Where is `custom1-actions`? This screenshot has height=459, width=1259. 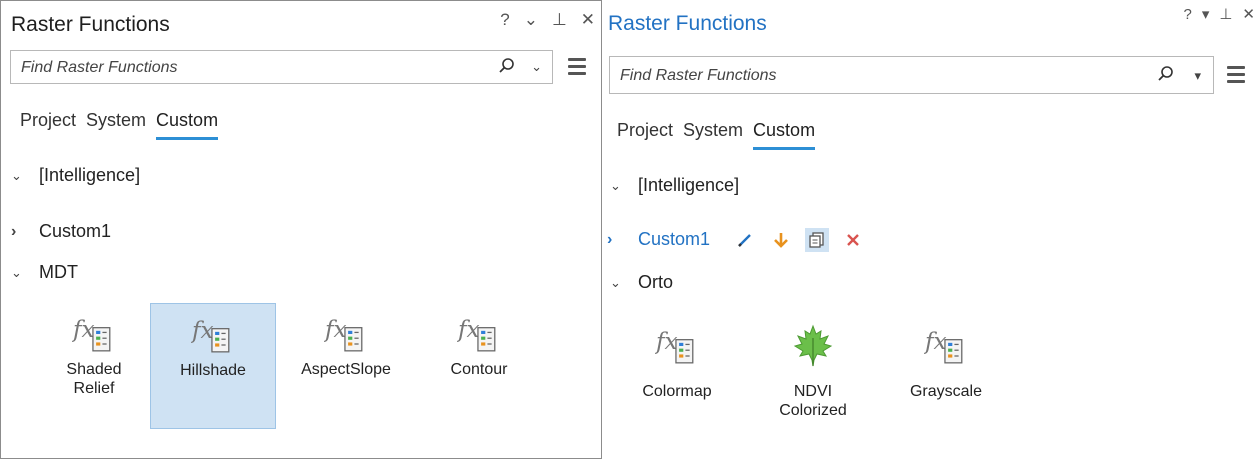 custom1-actions is located at coordinates (799, 240).